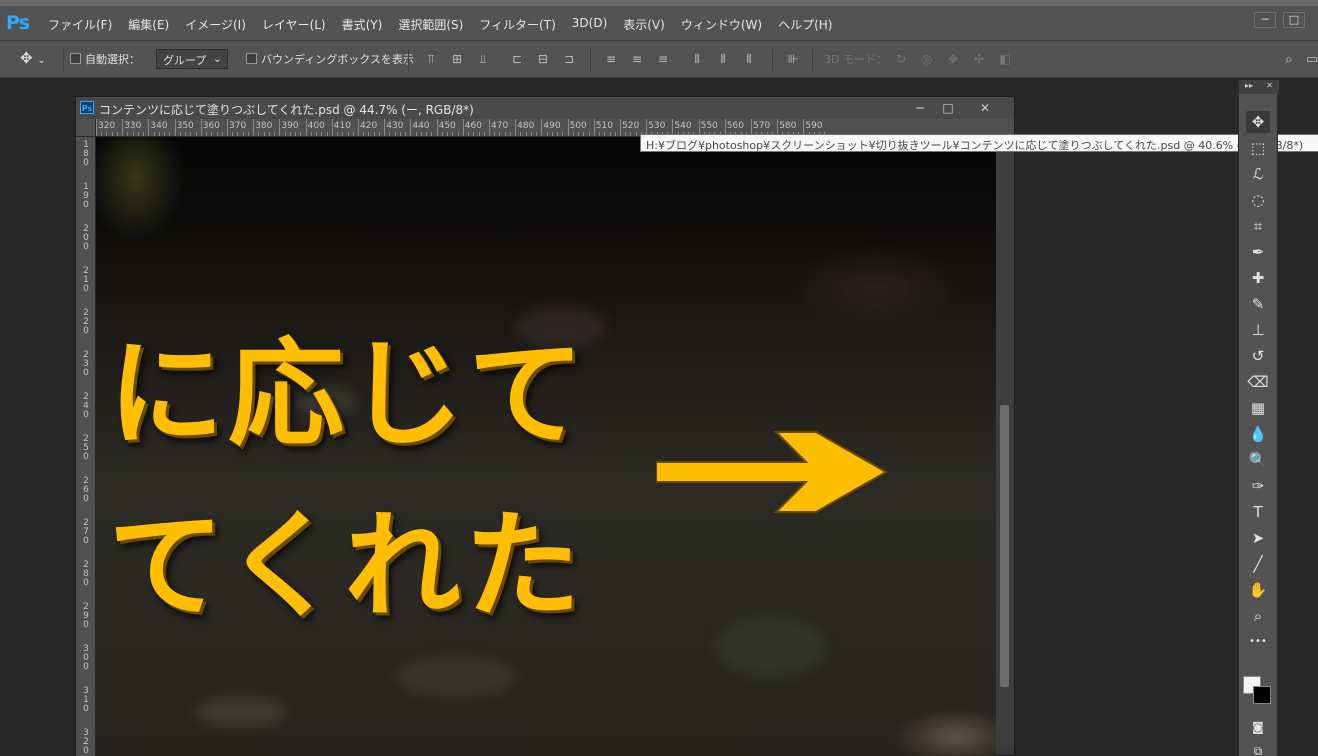  Describe the element at coordinates (927, 59) in the screenshot. I see `3d-roll-icon: ◎` at that location.